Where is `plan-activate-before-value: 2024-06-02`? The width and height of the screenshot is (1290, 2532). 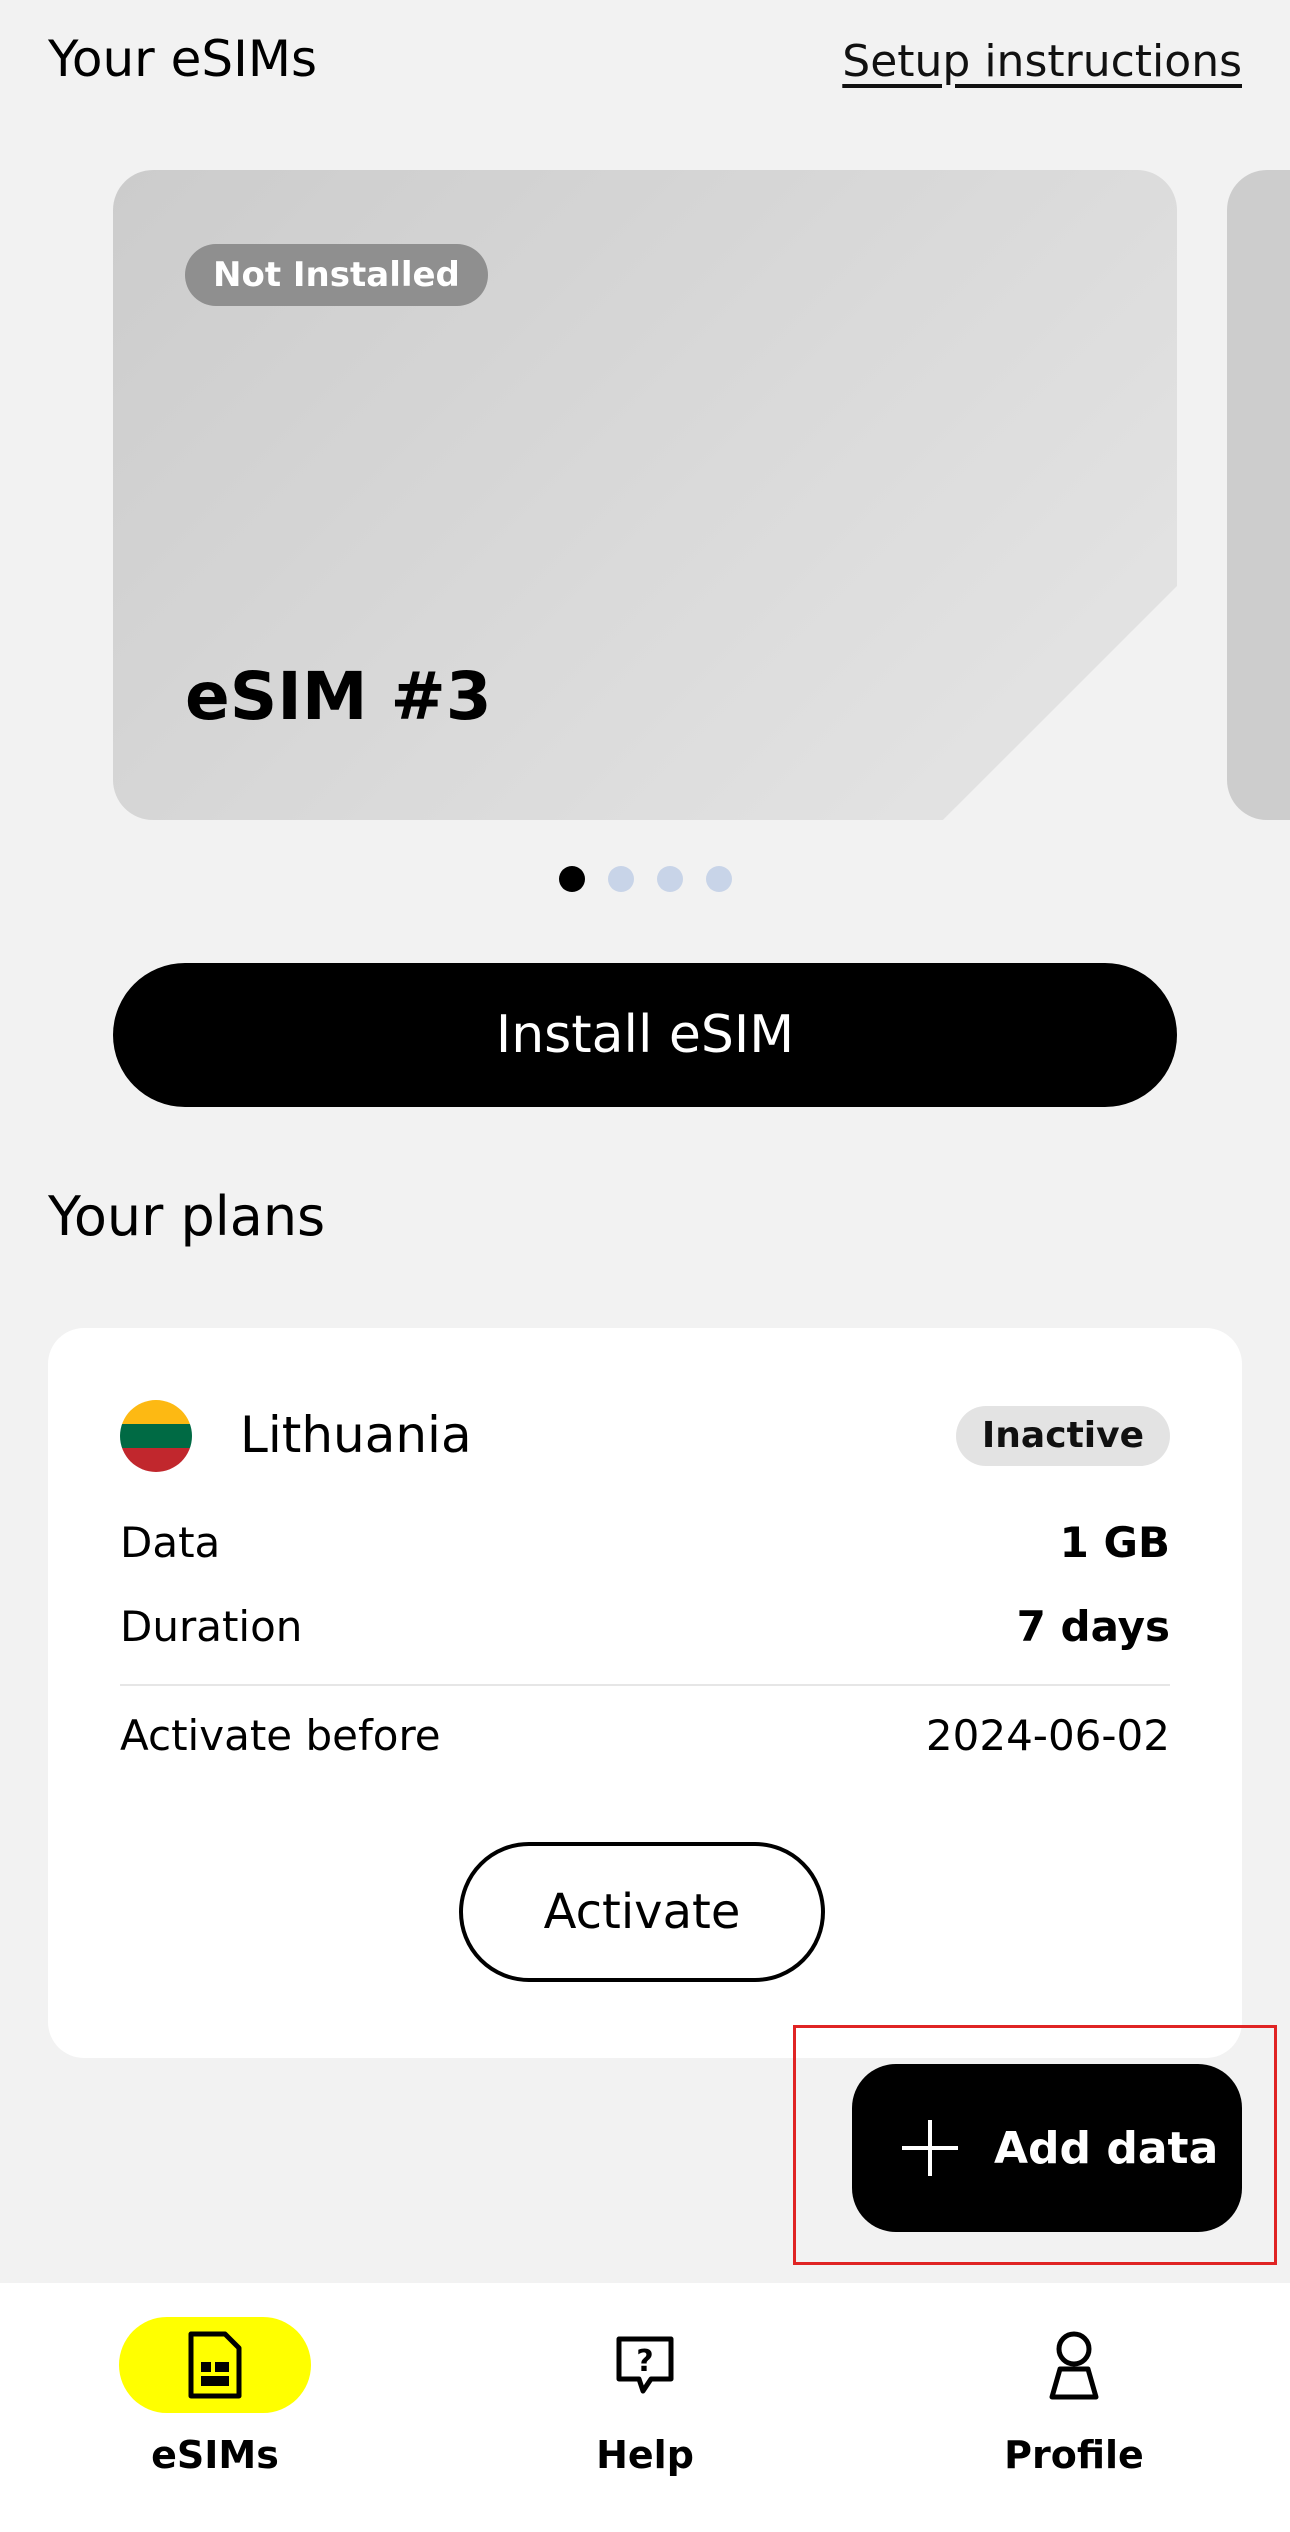 plan-activate-before-value: 2024-06-02 is located at coordinates (1047, 1735).